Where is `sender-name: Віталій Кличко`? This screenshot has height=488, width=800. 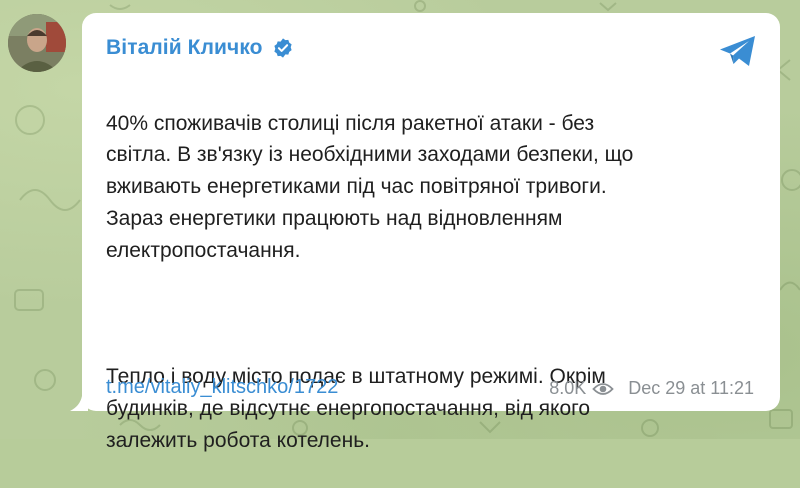
sender-name: Віталій Кличко is located at coordinates (184, 48).